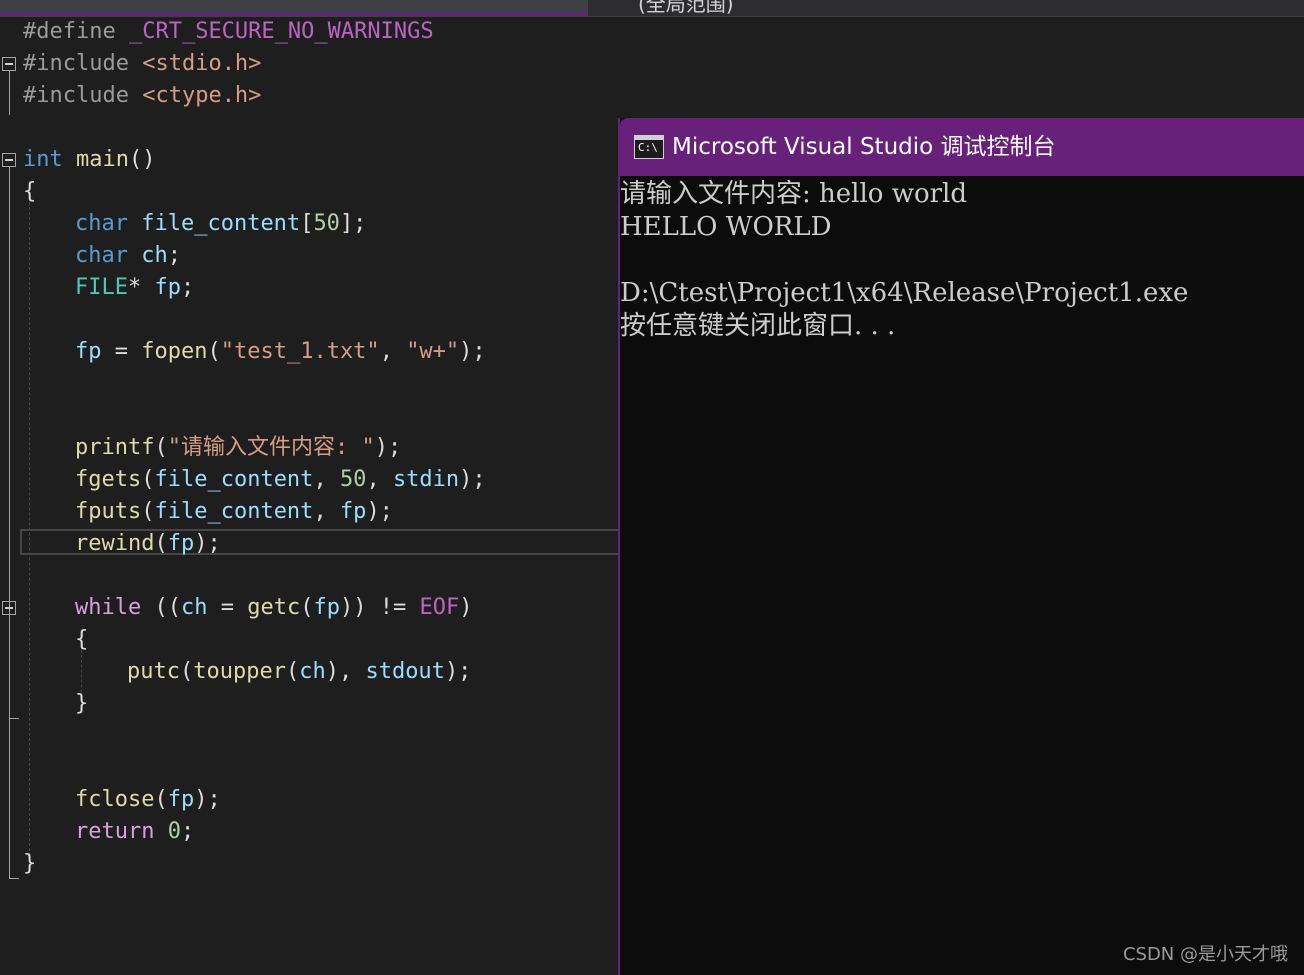  I want to click on code-token: toupper, so click(239, 671).